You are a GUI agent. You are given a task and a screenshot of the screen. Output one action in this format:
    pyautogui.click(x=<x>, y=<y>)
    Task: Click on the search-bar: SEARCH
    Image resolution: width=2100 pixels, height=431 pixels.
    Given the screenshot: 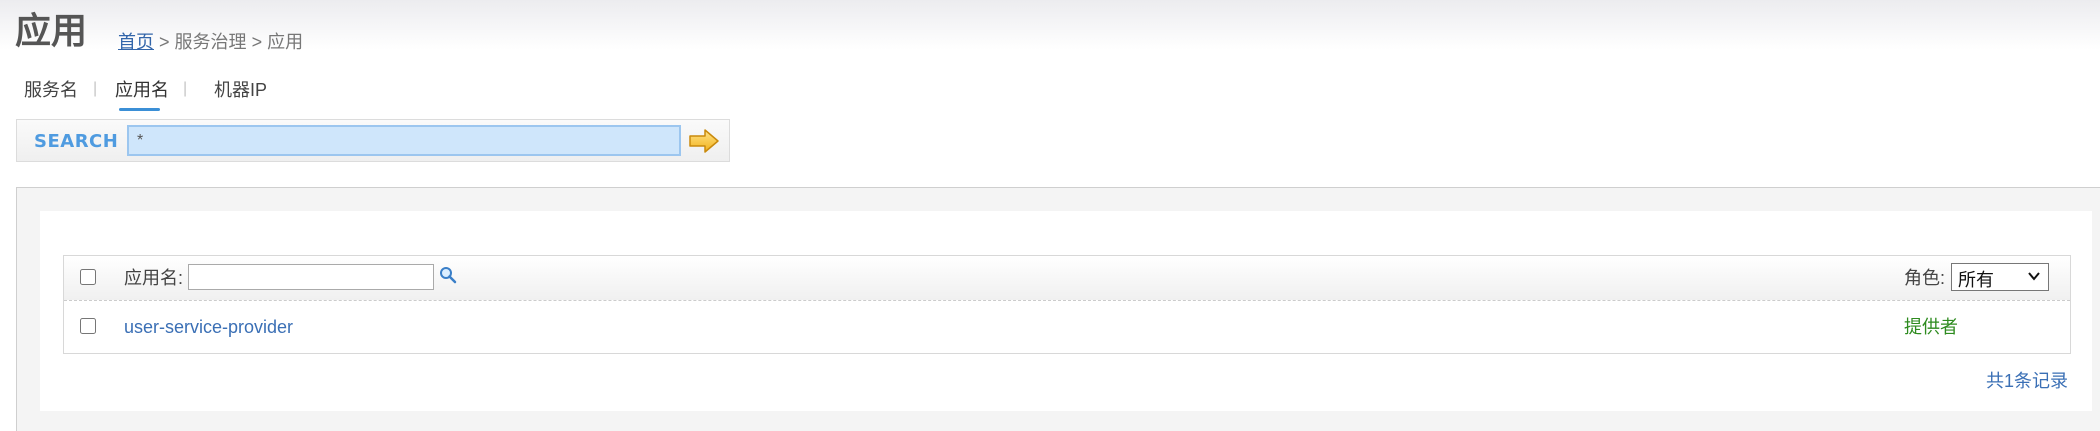 What is the action you would take?
    pyautogui.click(x=373, y=140)
    